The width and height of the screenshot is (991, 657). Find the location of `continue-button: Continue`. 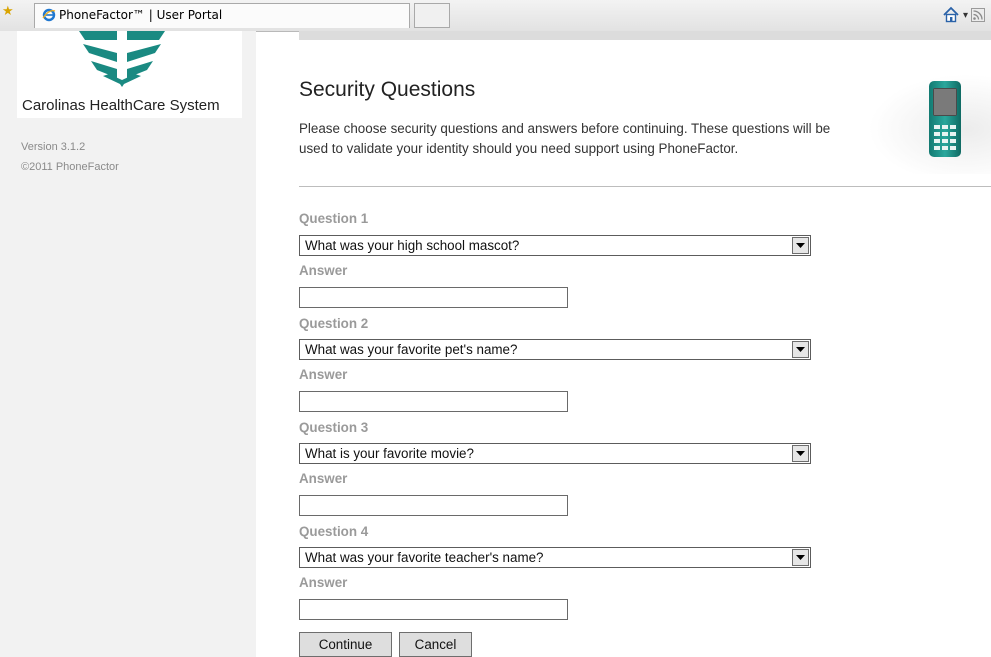

continue-button: Continue is located at coordinates (345, 644).